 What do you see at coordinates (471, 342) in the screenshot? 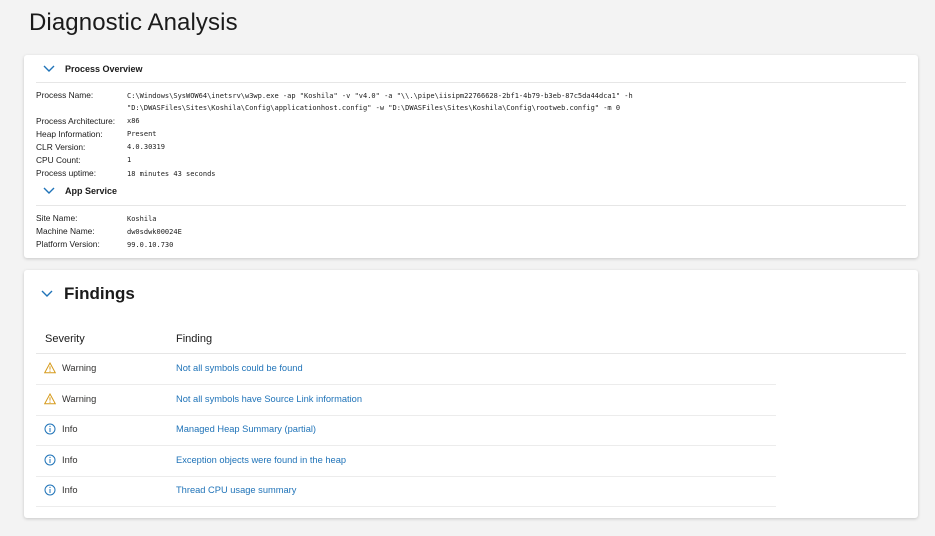
I see `findings-table-header: Severity Finding` at bounding box center [471, 342].